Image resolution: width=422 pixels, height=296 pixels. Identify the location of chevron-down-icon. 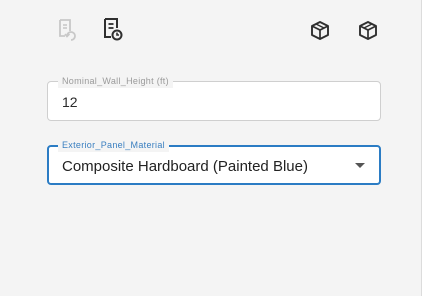
(360, 165).